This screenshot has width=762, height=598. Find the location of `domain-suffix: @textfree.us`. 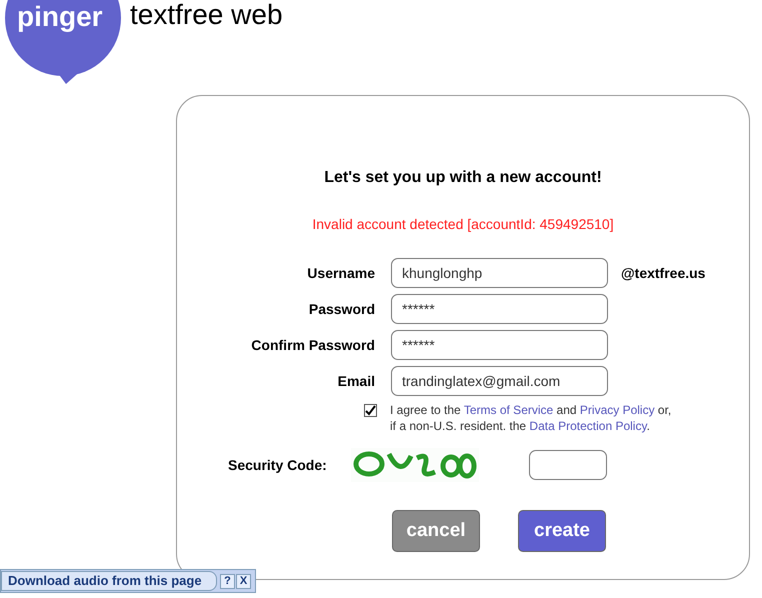

domain-suffix: @textfree.us is located at coordinates (663, 273).